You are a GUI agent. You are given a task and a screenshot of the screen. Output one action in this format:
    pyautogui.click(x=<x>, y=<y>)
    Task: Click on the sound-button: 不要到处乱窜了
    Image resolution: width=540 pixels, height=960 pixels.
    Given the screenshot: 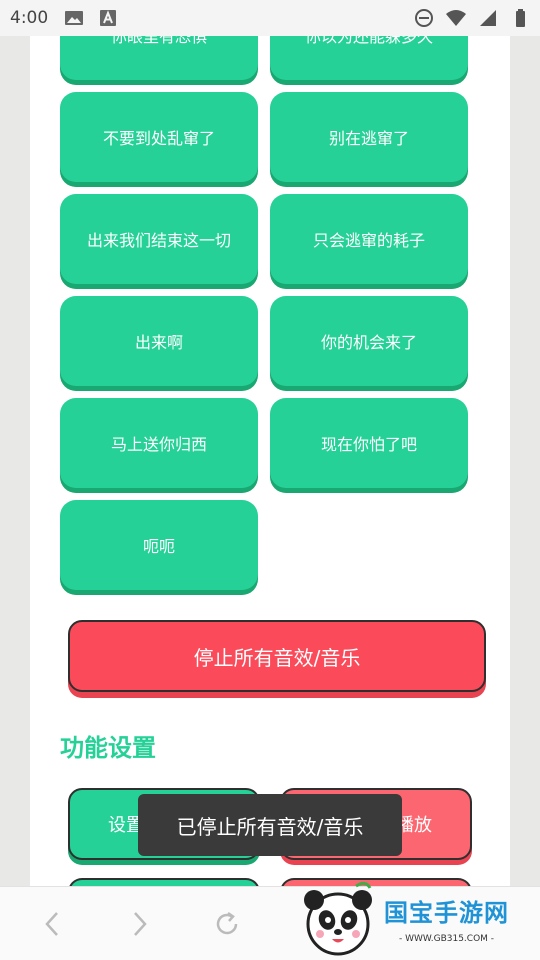 What is the action you would take?
    pyautogui.click(x=159, y=137)
    